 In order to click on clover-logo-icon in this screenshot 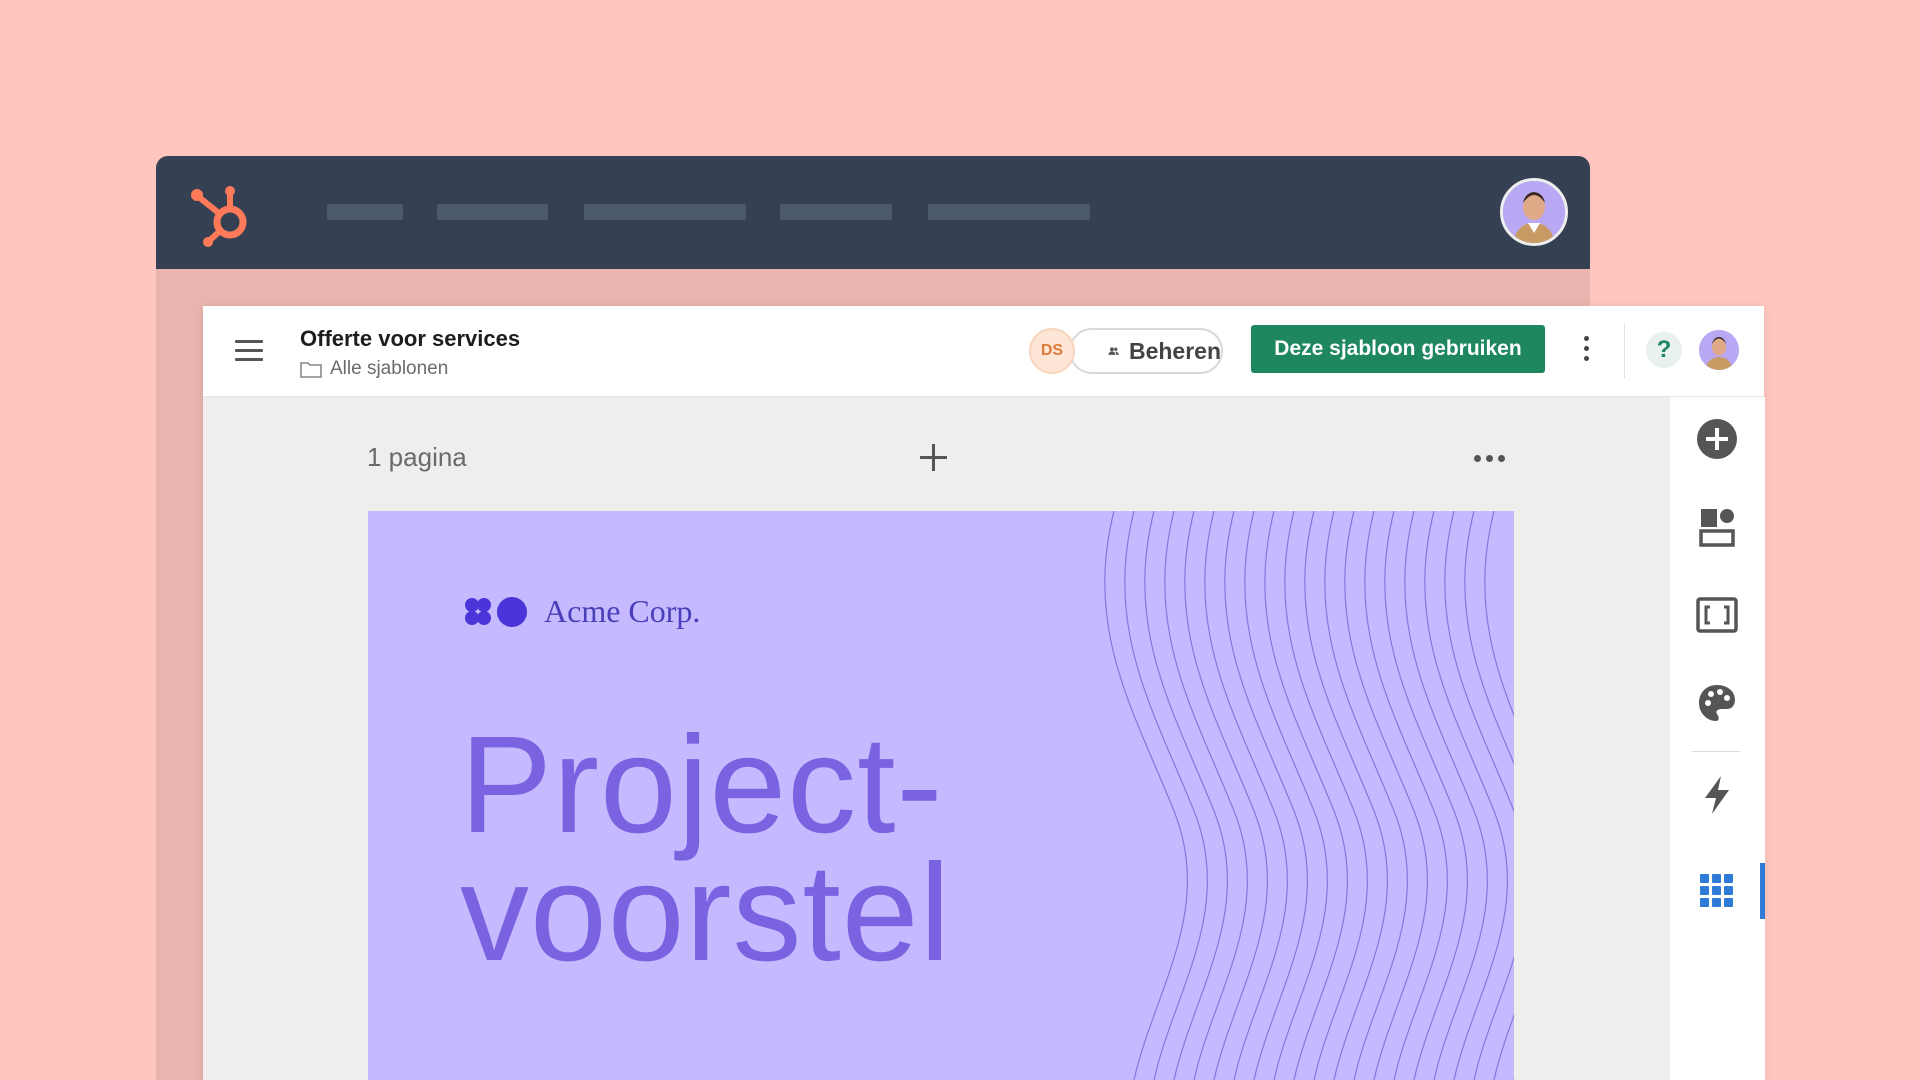, I will do `click(496, 611)`.